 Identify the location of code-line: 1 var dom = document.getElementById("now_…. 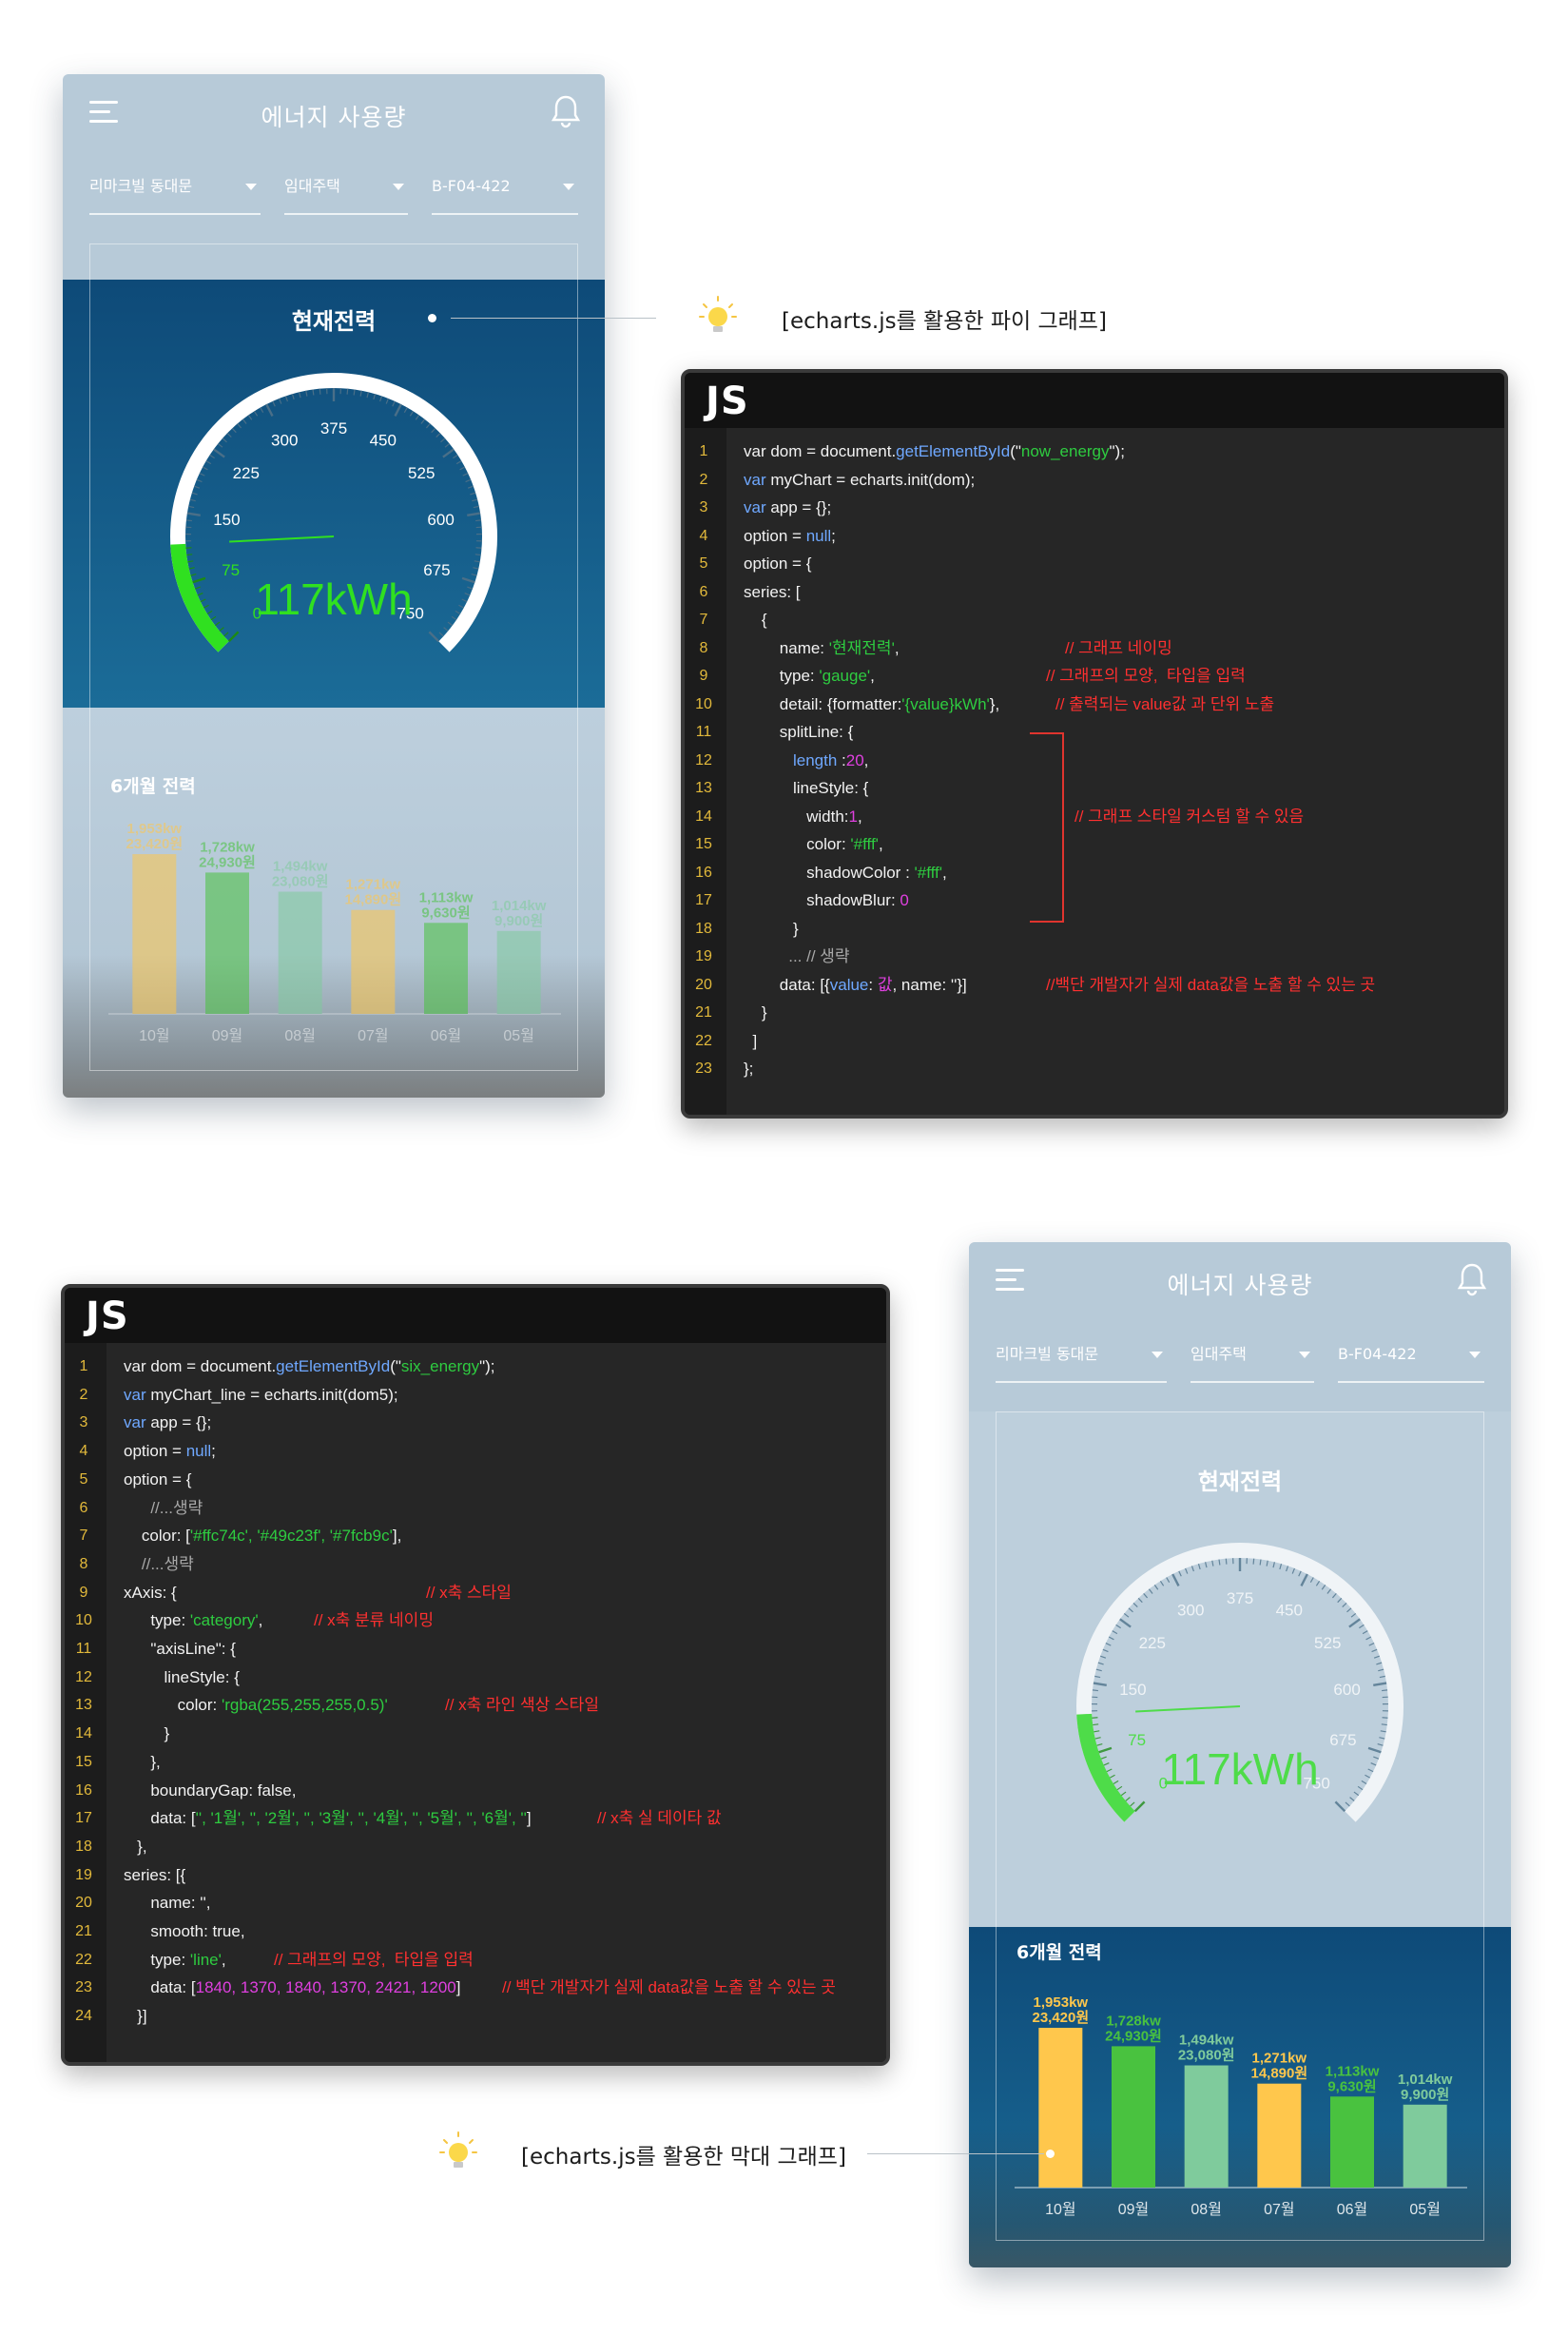
(1094, 452).